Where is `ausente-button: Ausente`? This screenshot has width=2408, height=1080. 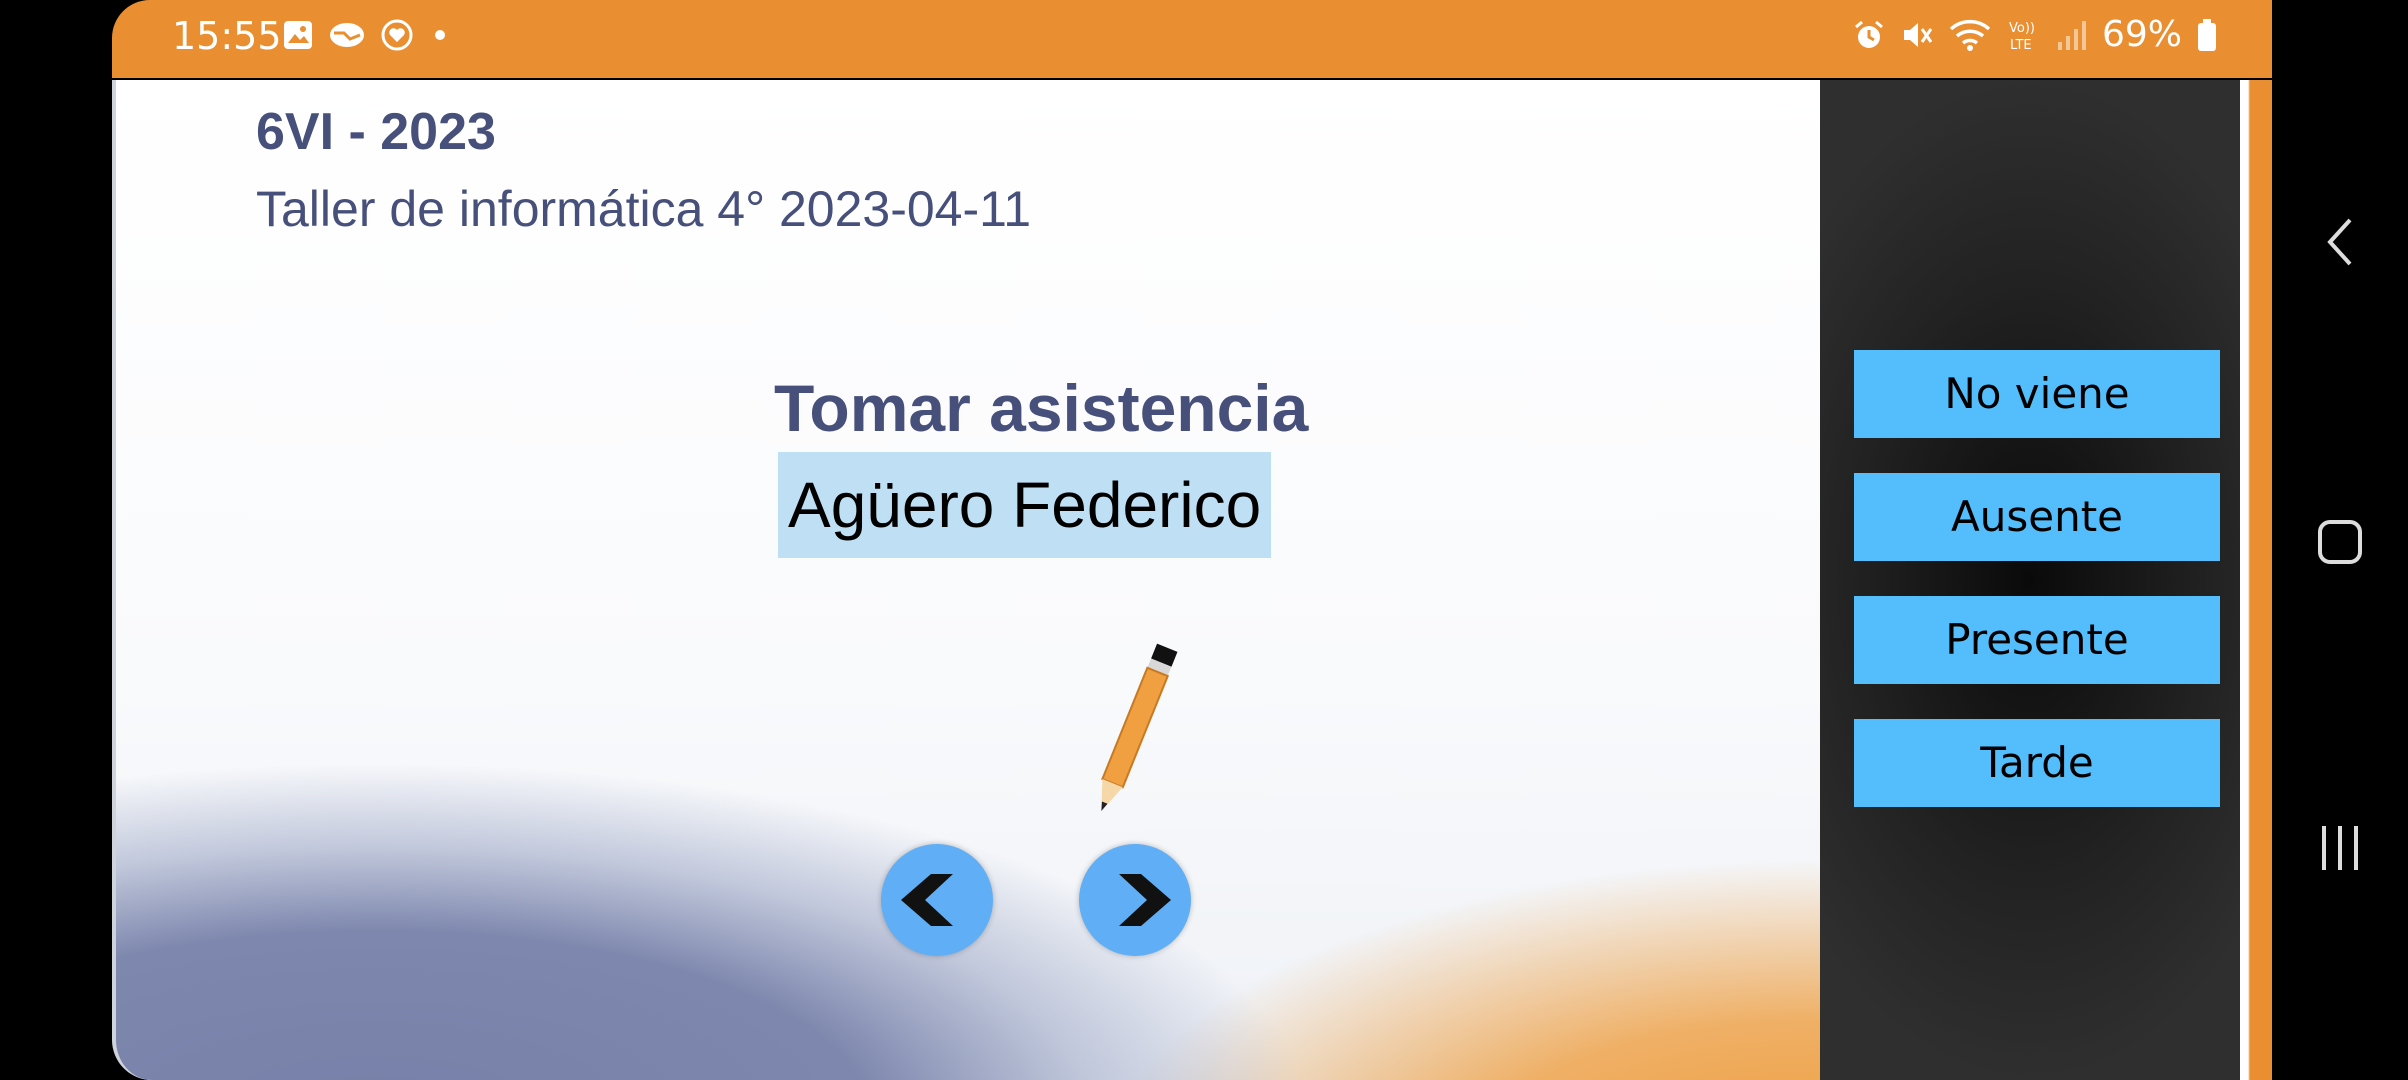
ausente-button: Ausente is located at coordinates (2037, 517).